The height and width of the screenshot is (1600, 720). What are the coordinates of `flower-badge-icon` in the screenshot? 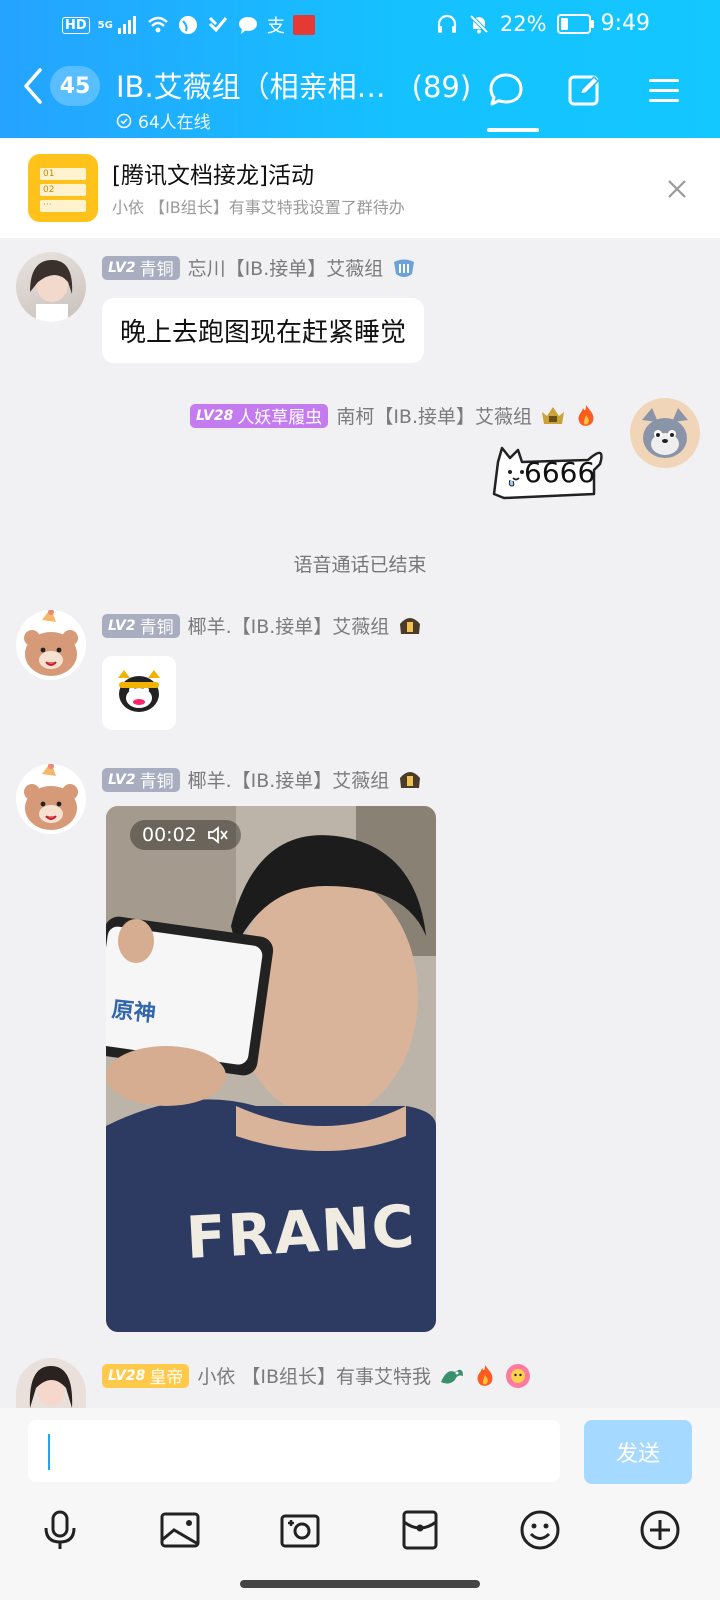 It's located at (518, 1375).